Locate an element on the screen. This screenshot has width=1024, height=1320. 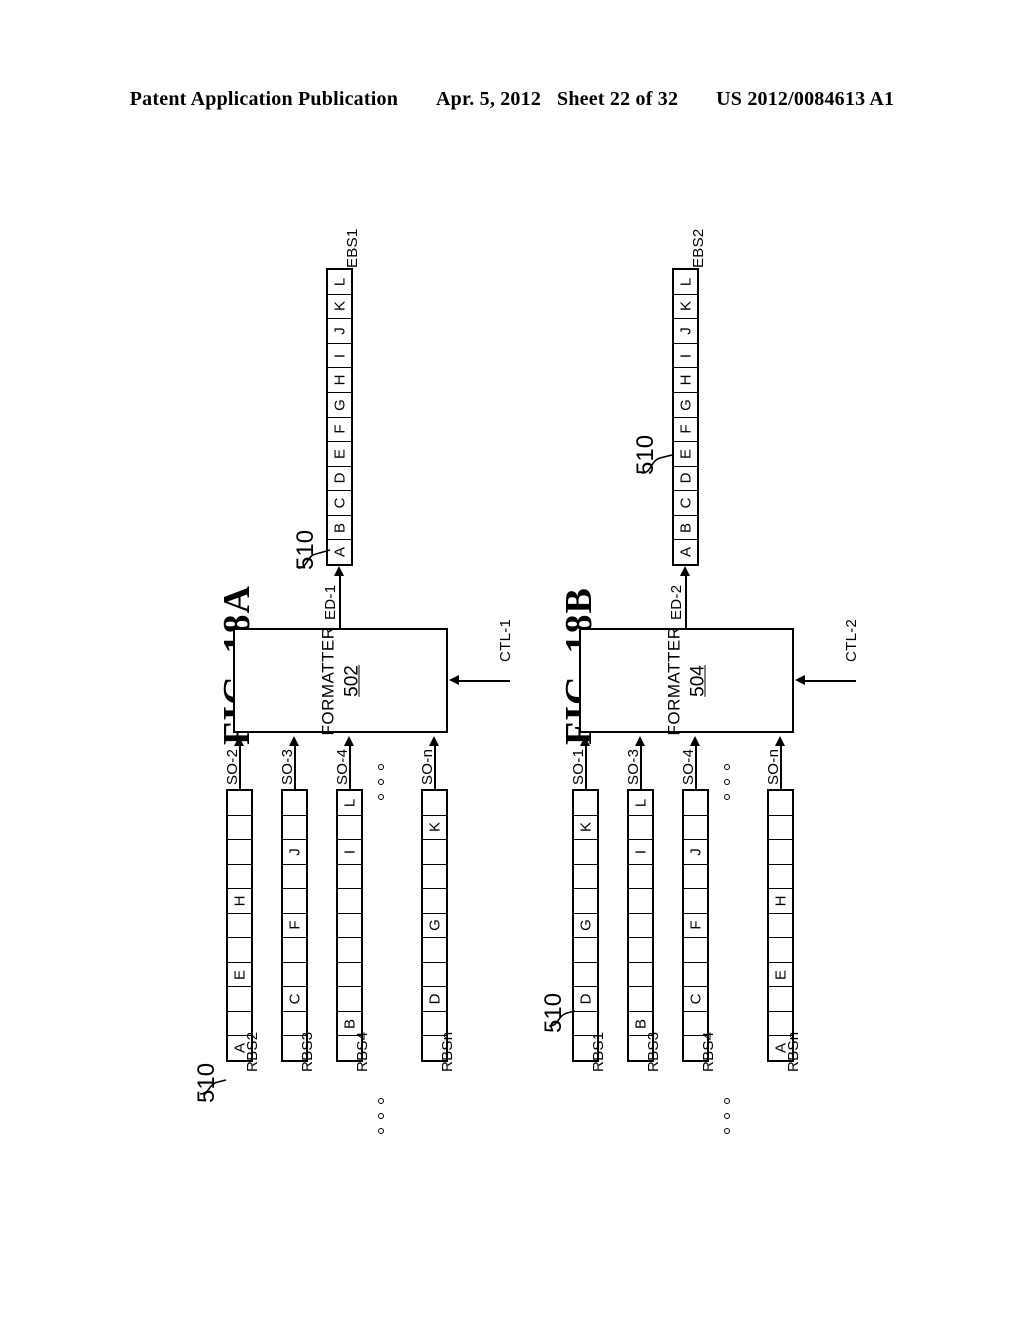
input-buffer-rbsn-b-label: RBSn is located at coordinates (793, 1051).